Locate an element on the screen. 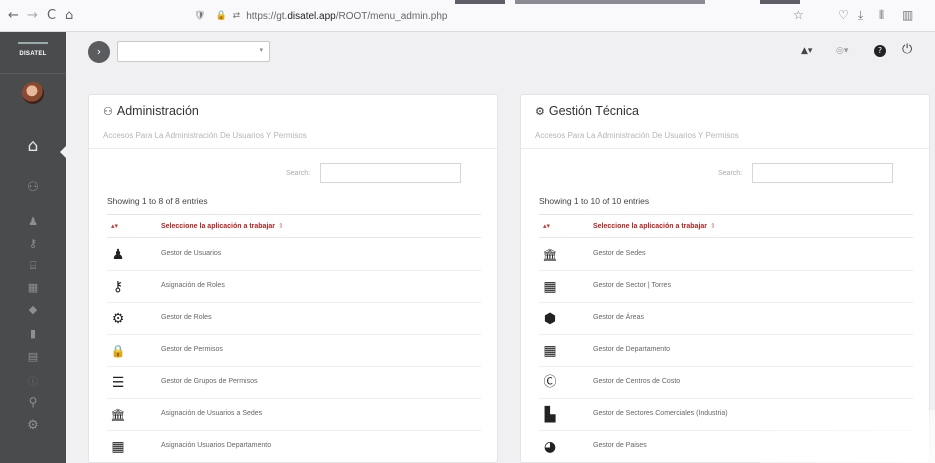  chevron-down-icon: ▾ is located at coordinates (261, 50).